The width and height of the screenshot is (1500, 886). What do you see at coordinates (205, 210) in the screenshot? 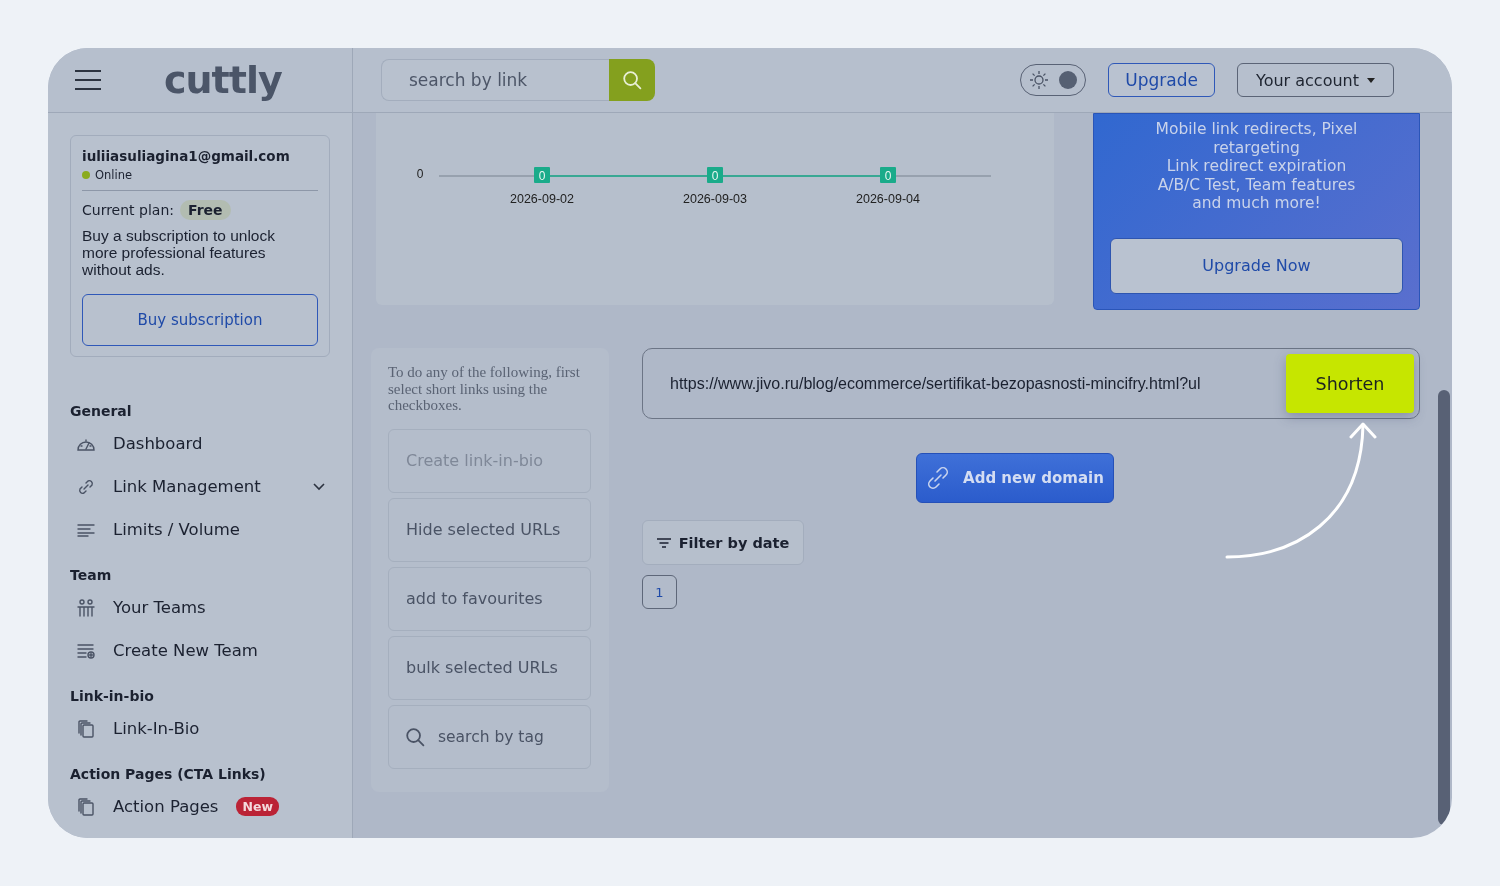
I see `plan-badge: Free` at bounding box center [205, 210].